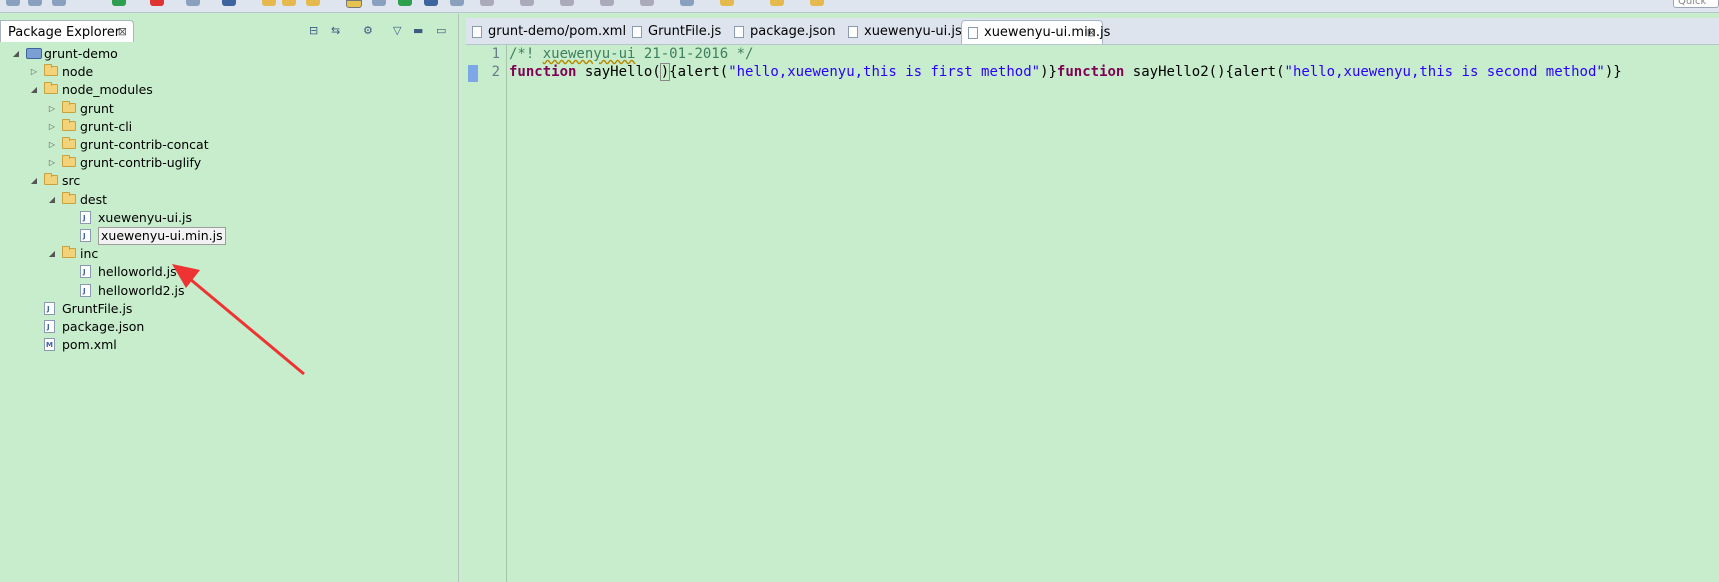  Describe the element at coordinates (141, 163) in the screenshot. I see `tree-item-label: grunt-contrib-uglify` at that location.